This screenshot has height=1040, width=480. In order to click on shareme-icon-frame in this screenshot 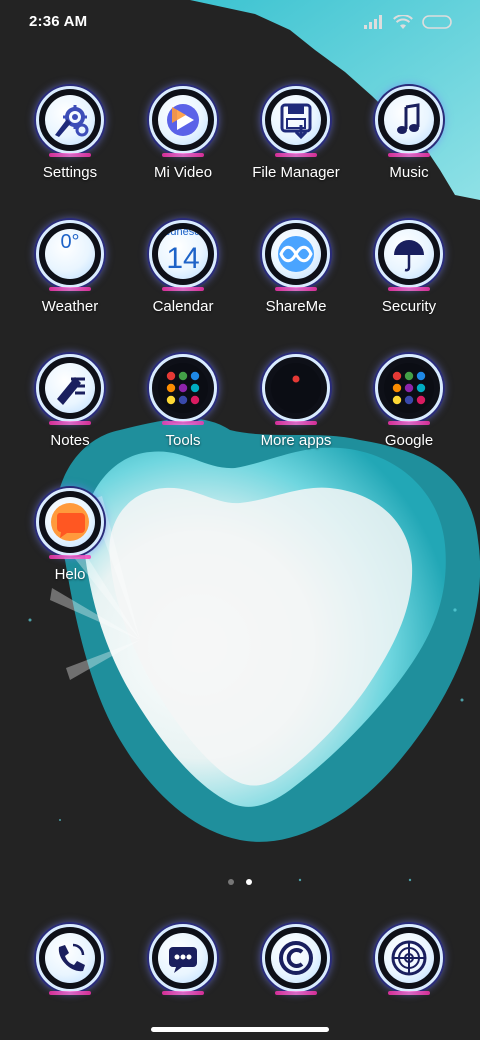, I will do `click(296, 255)`.